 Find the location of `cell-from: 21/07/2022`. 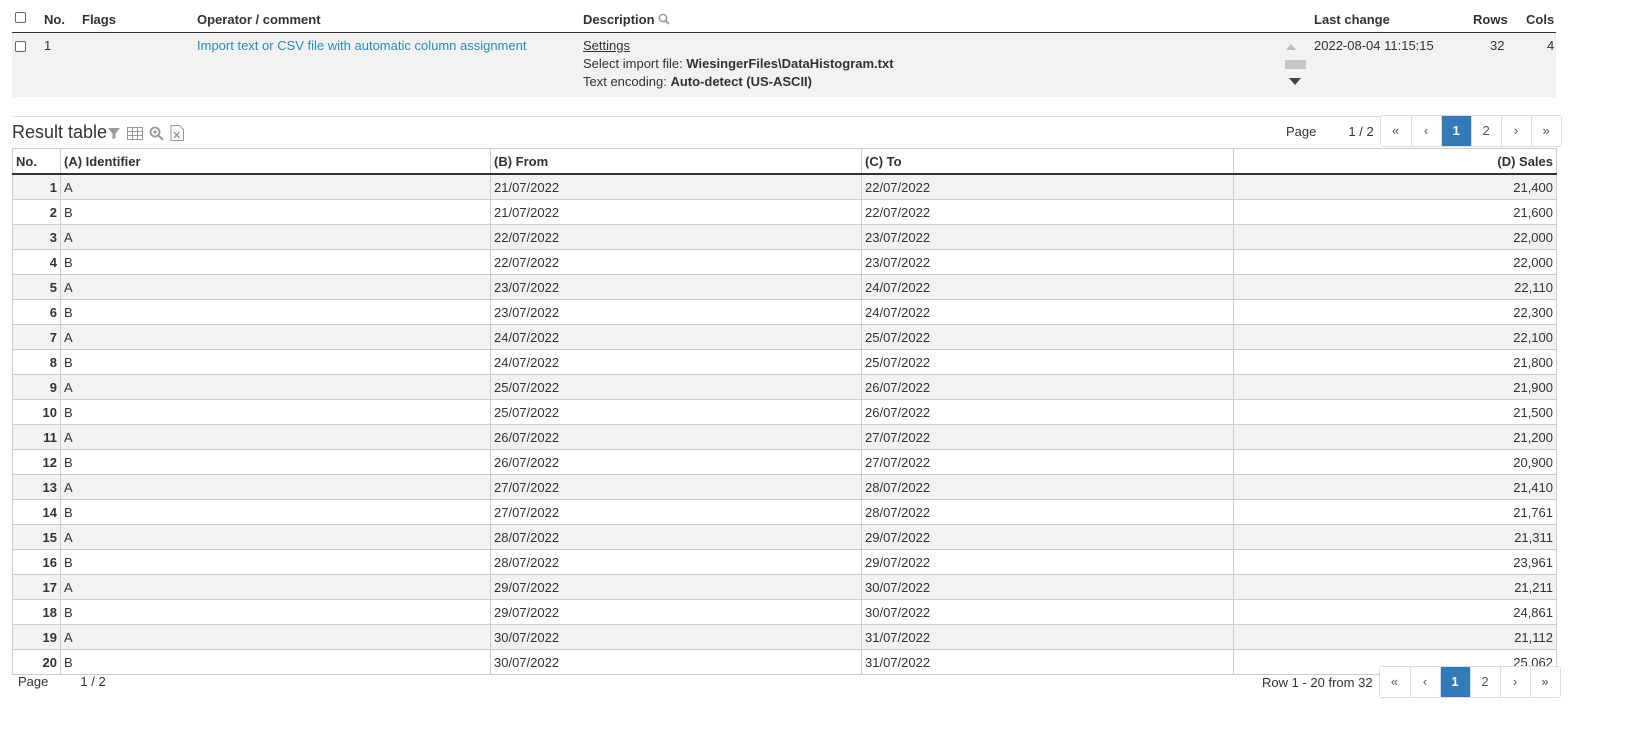

cell-from: 21/07/2022 is located at coordinates (676, 186).